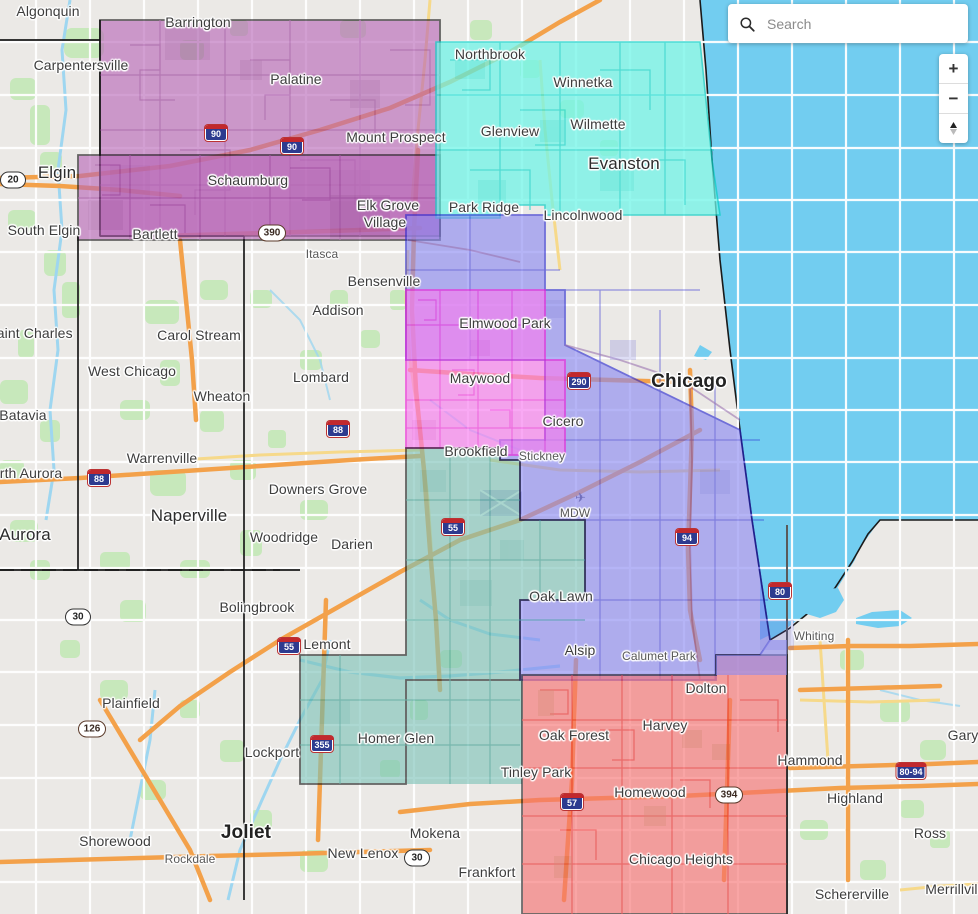 Image resolution: width=978 pixels, height=914 pixels. I want to click on highway-shield-label: 394, so click(729, 794).